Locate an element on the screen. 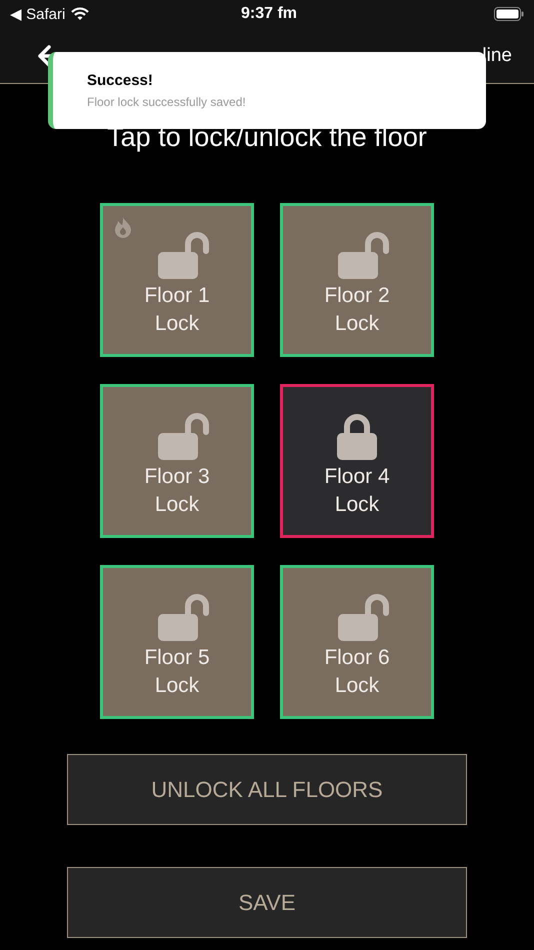 The image size is (534, 950). floor-tile: Floor 3 Lock is located at coordinates (177, 461).